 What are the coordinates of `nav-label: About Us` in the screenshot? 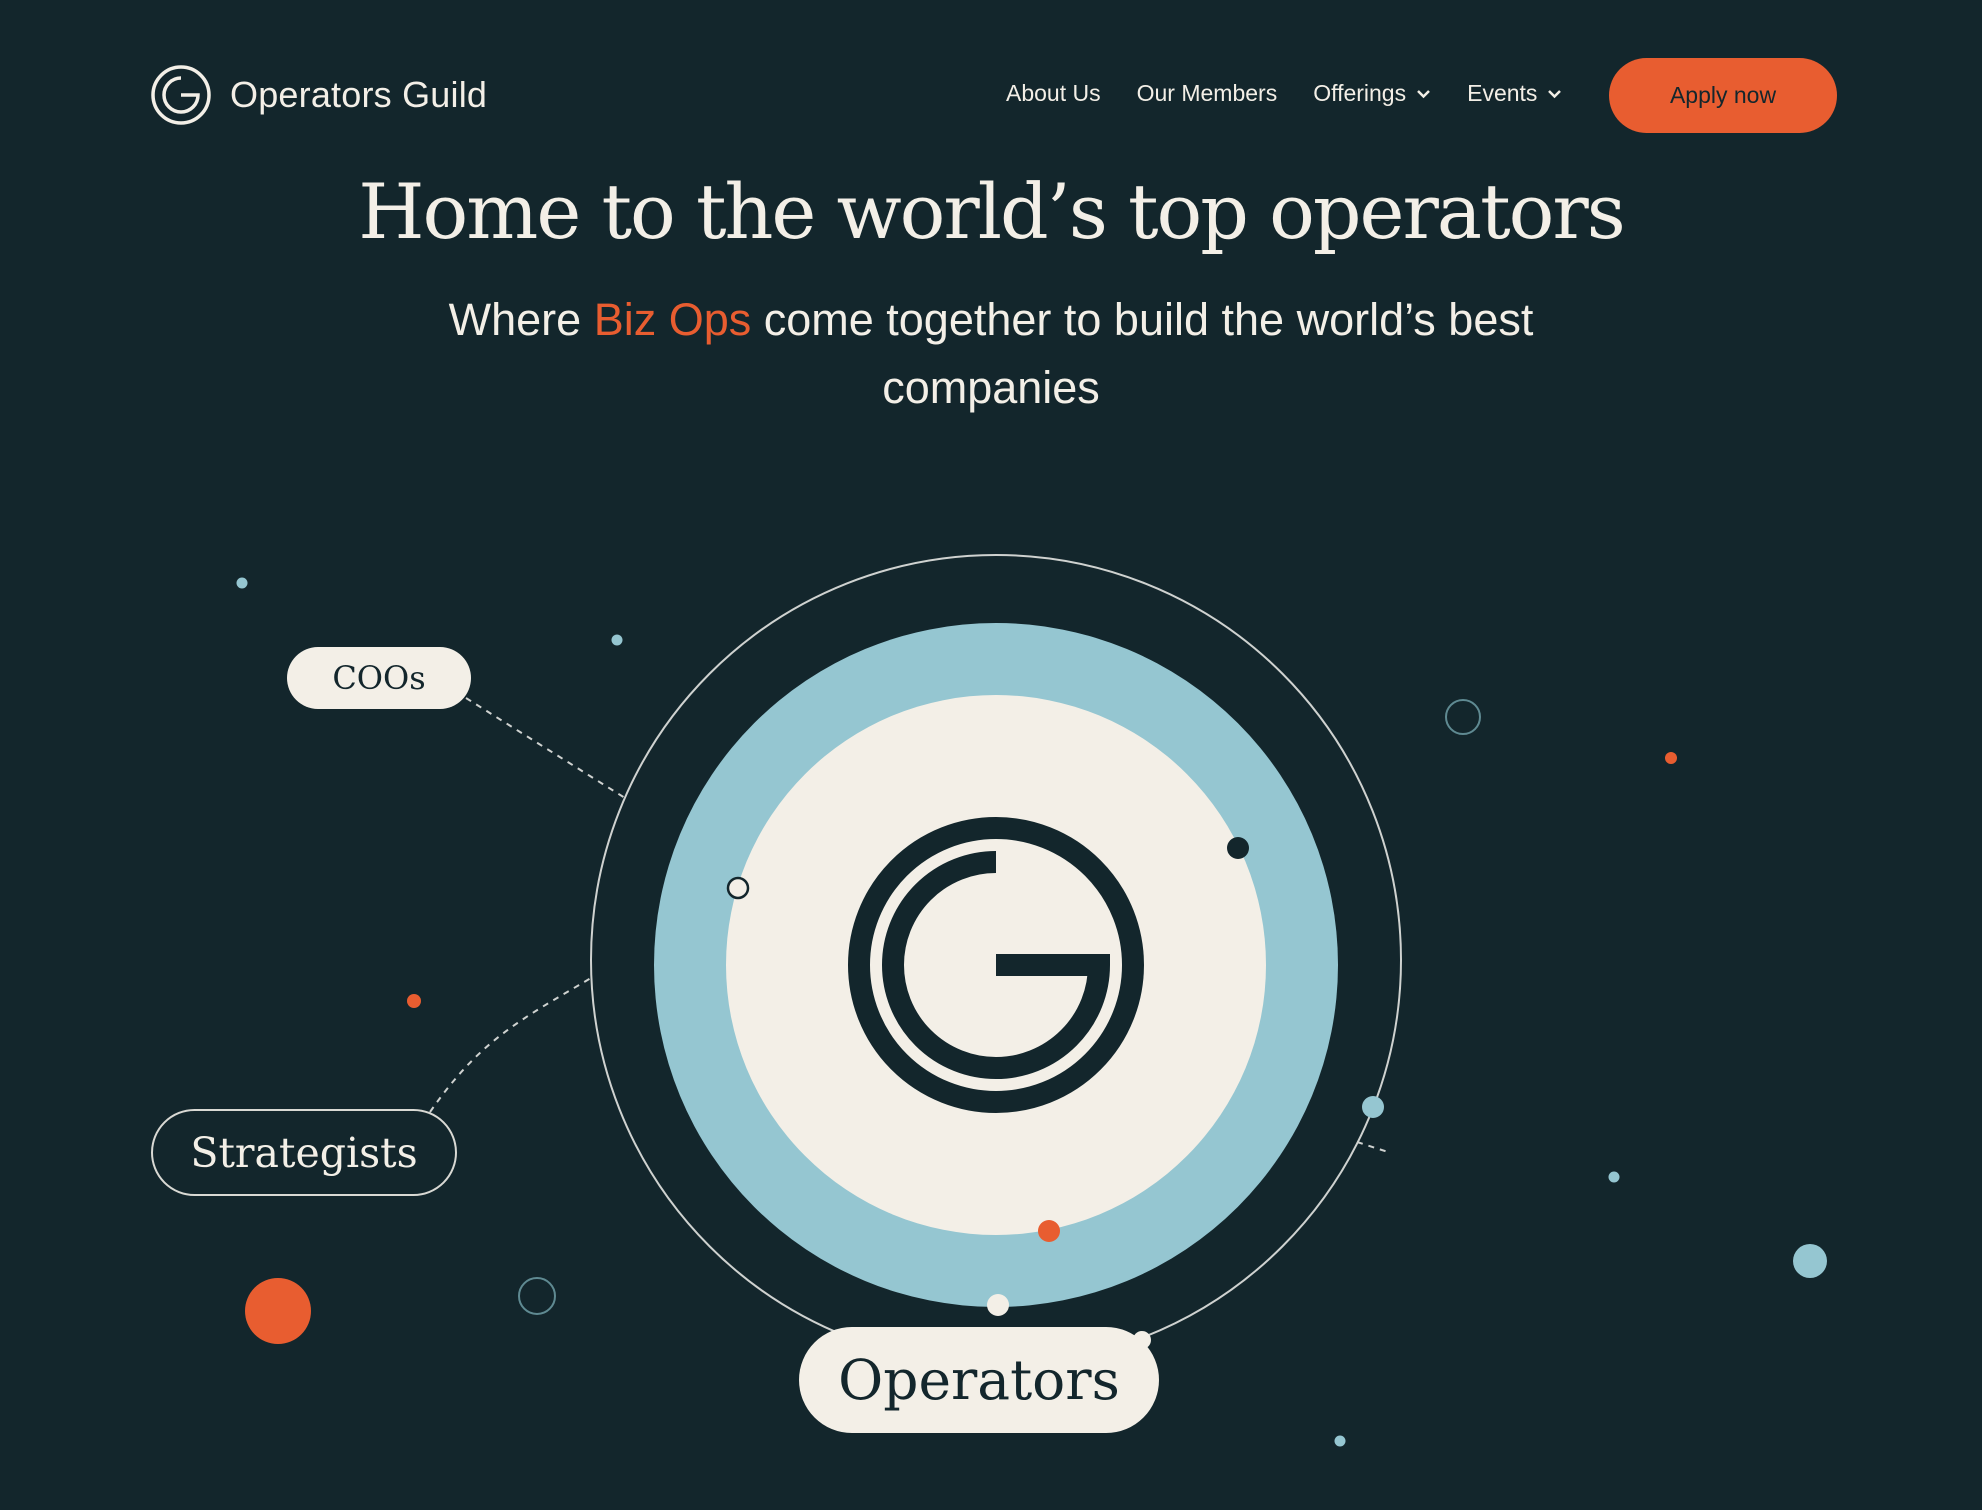 It's located at (1053, 93).